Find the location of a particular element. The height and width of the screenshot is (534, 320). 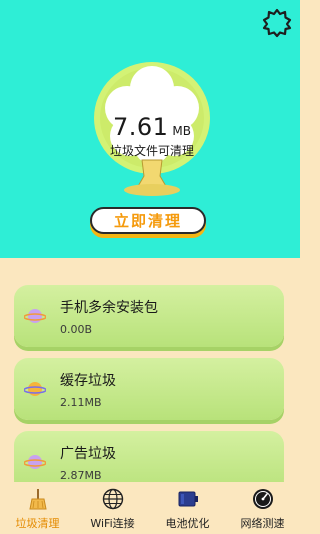

junk-item-cache: 缓存垃圾 2.11MB is located at coordinates (149, 389).